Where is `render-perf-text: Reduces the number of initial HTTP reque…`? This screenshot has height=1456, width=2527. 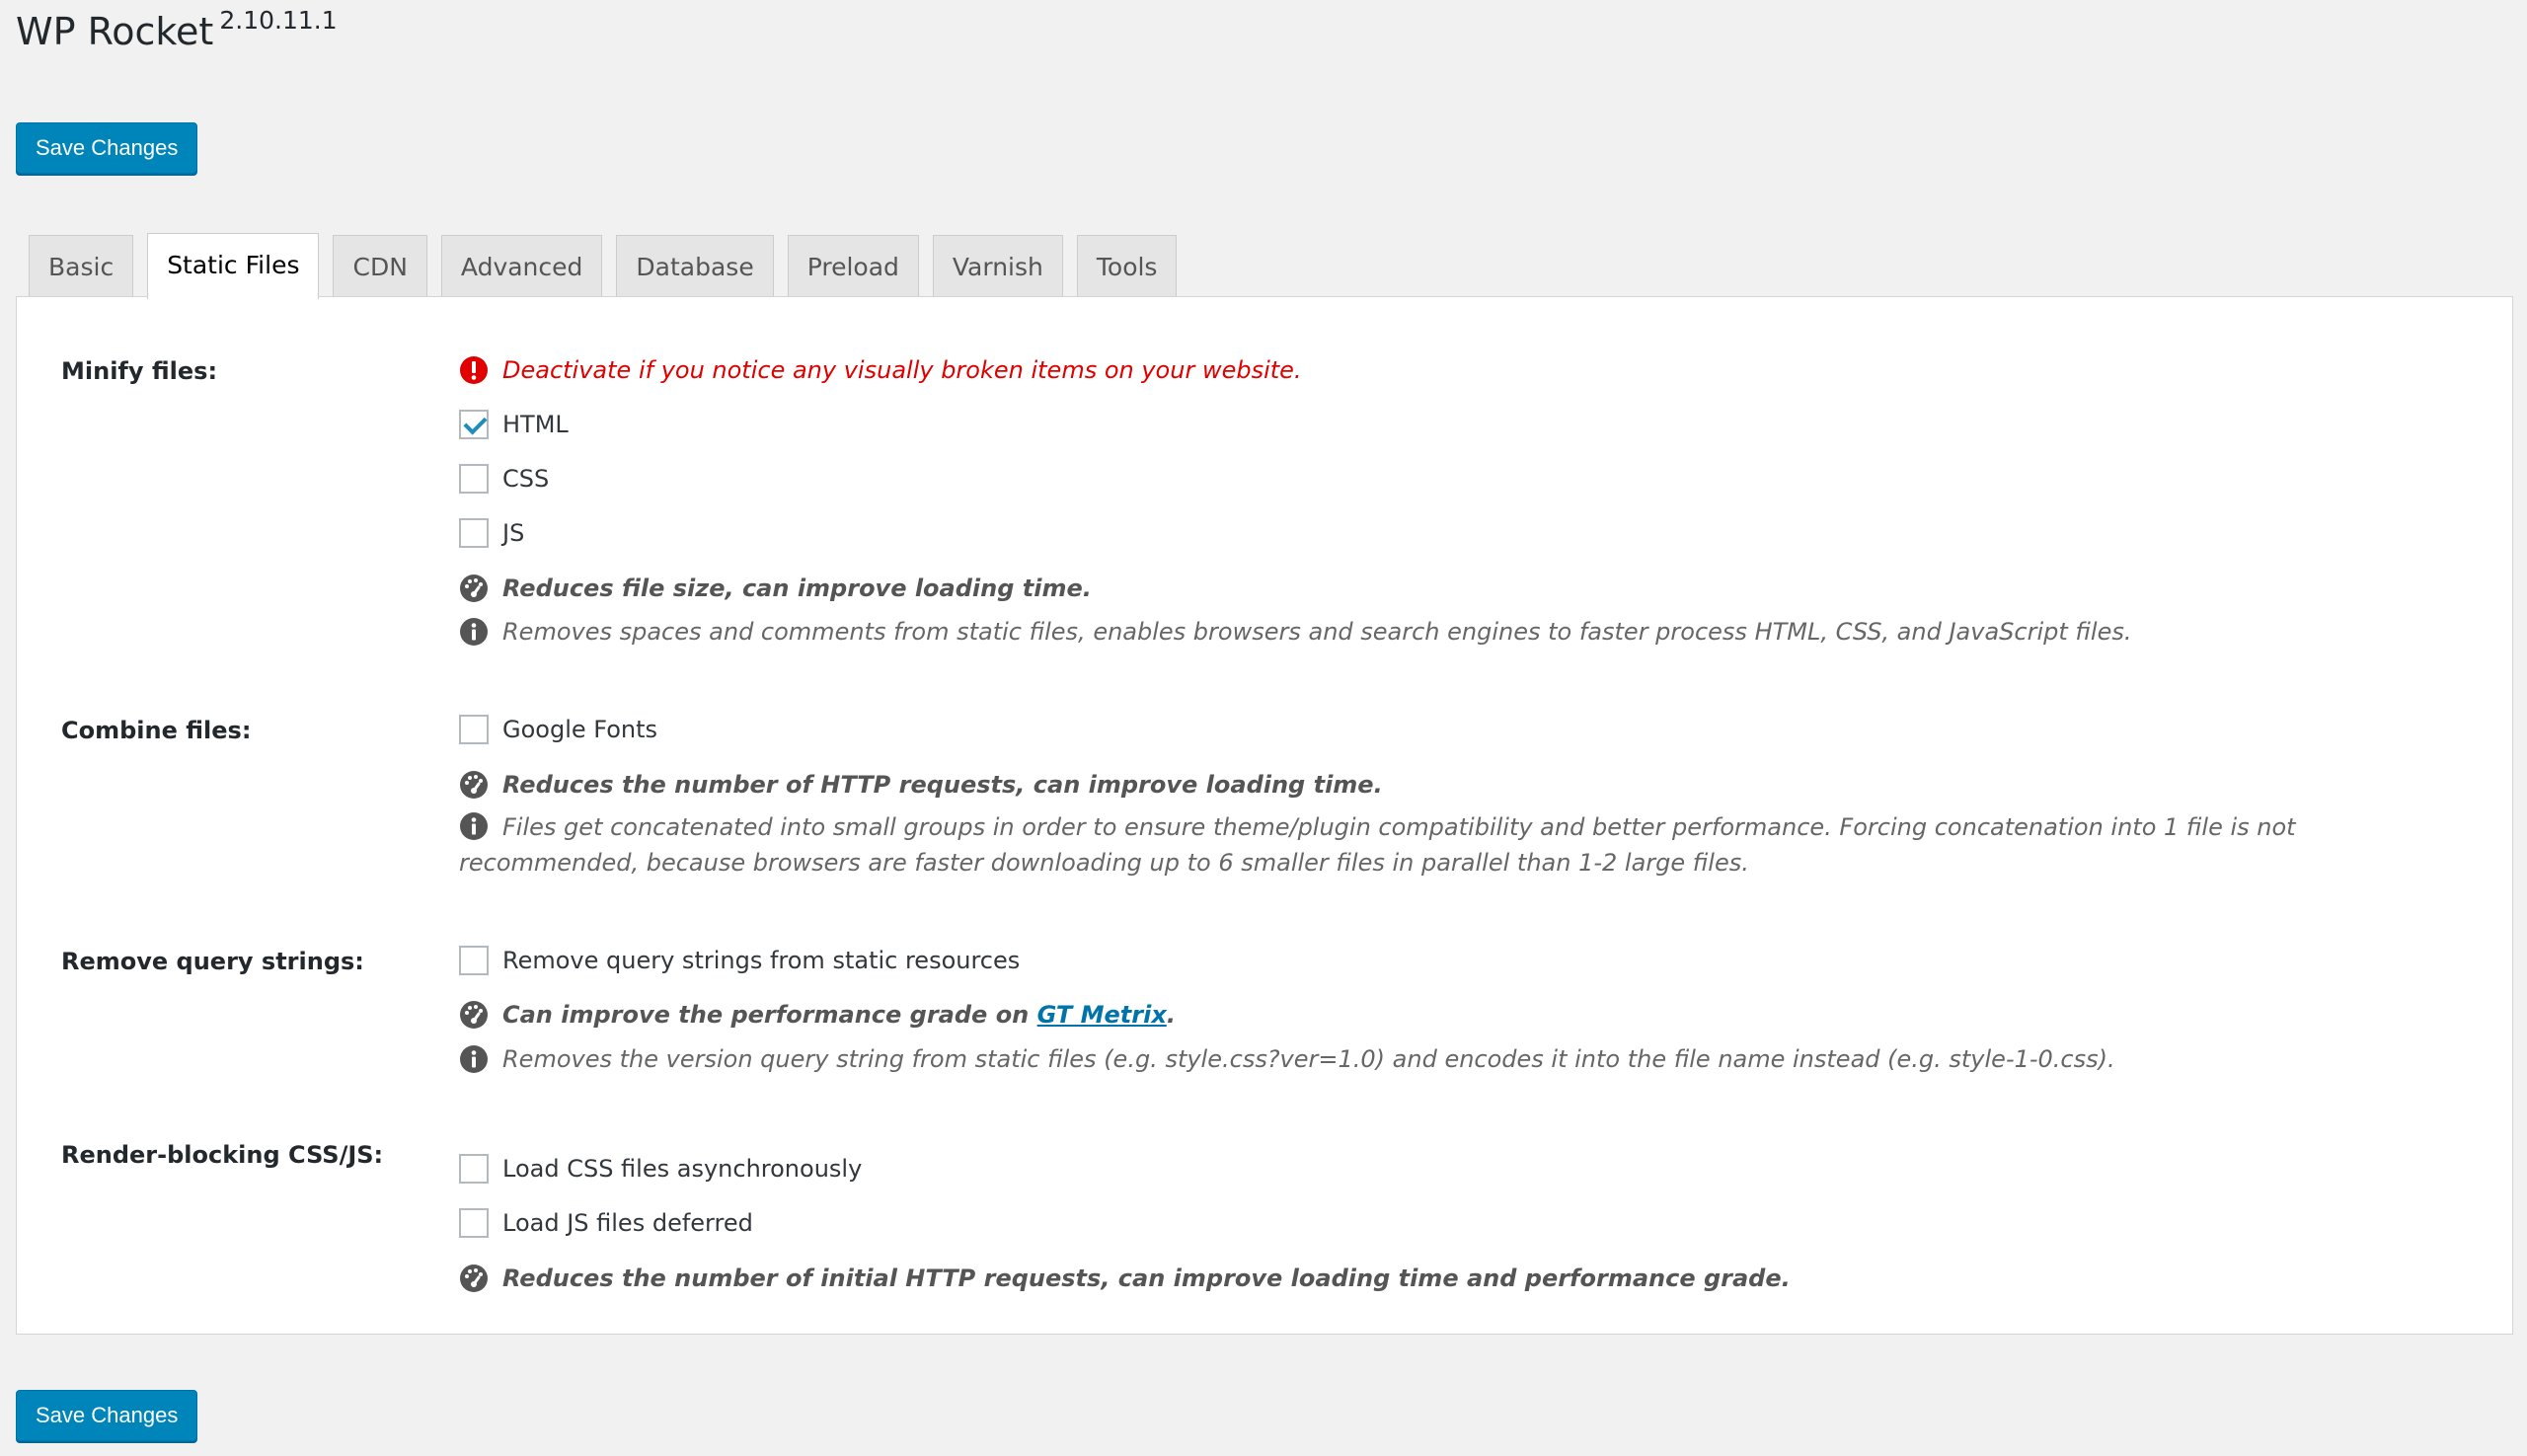
render-perf-text: Reduces the number of initial HTTP reque… is located at coordinates (1146, 1278).